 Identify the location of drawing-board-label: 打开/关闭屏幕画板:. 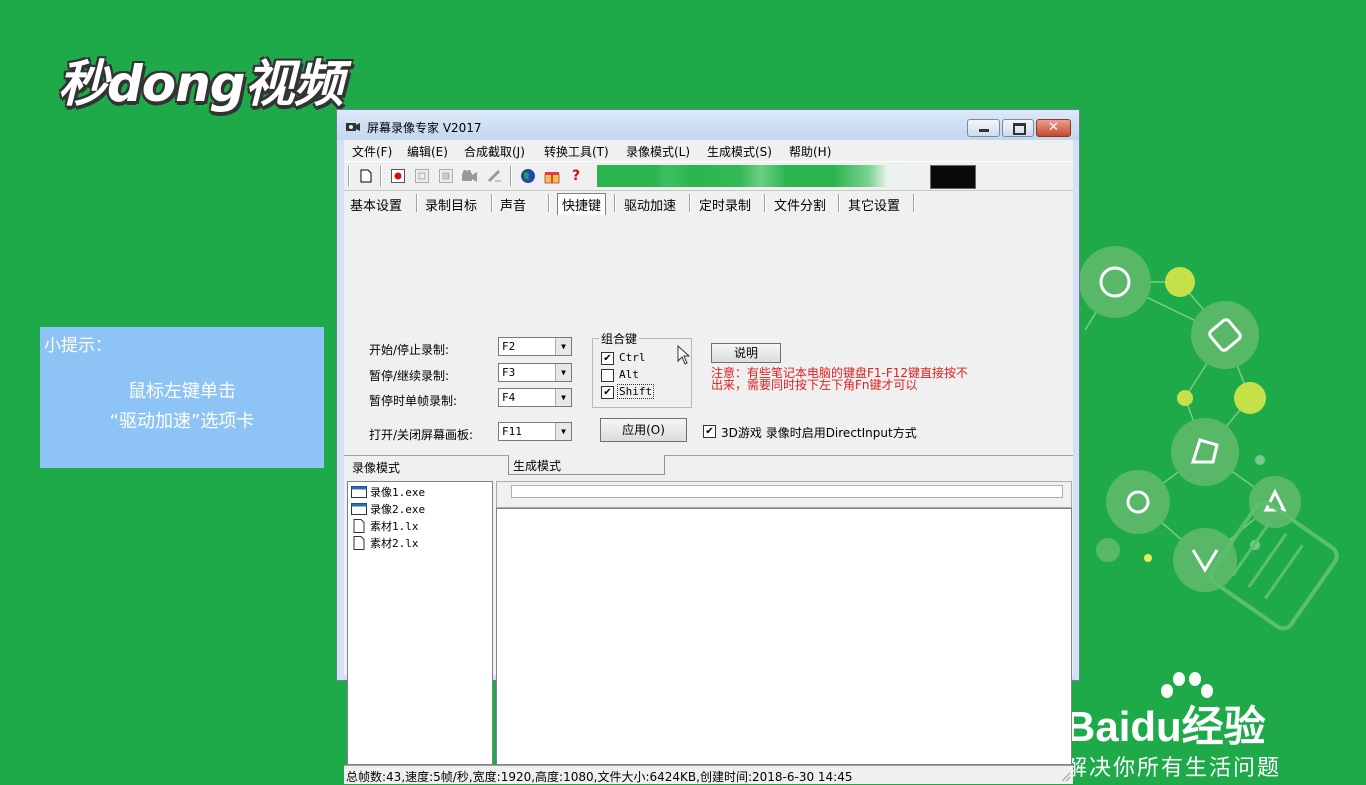
(421, 435).